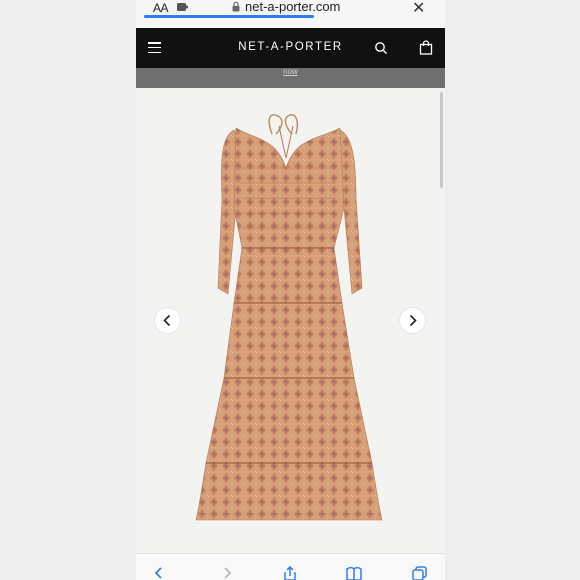 The image size is (580, 580). I want to click on browser-toolbar, so click(290, 566).